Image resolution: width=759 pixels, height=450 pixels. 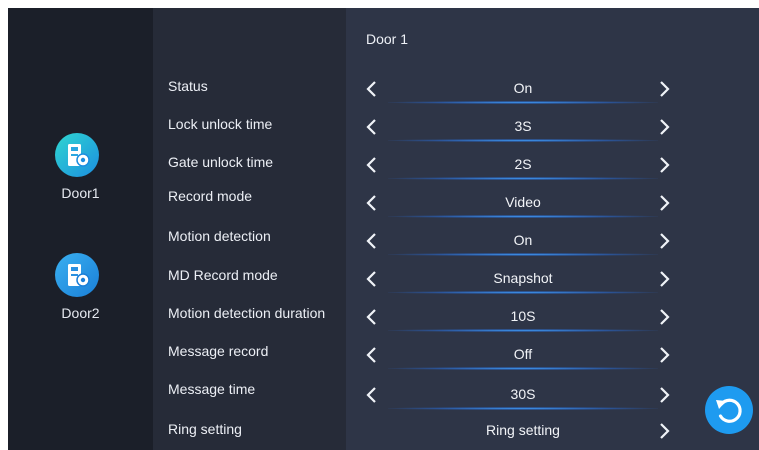 I want to click on setting-row-message-time: 30S, so click(x=552, y=395).